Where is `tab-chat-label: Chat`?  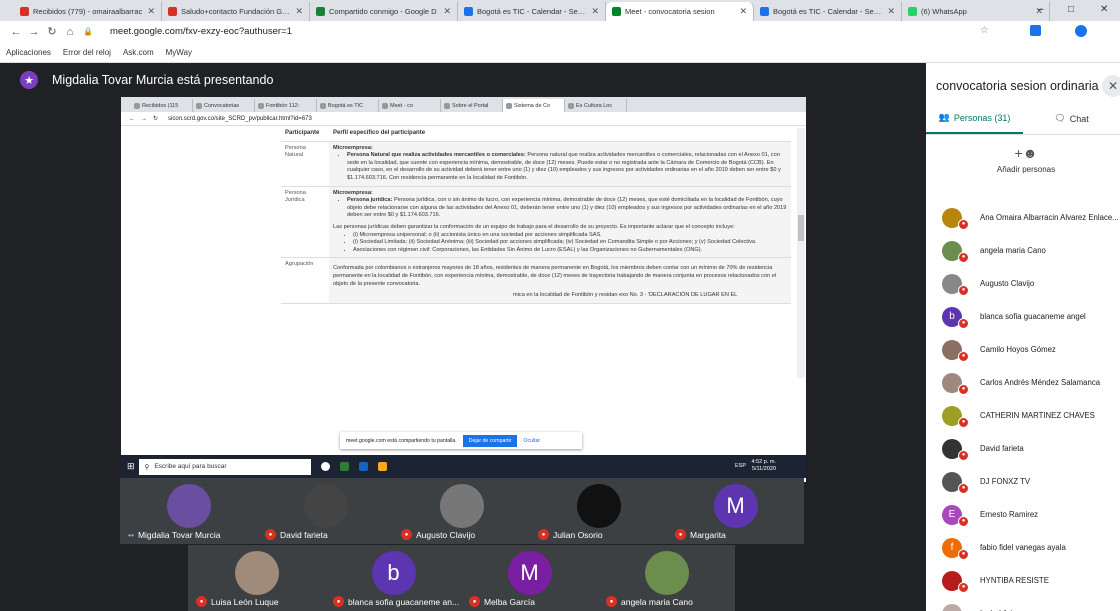 tab-chat-label: Chat is located at coordinates (1079, 118).